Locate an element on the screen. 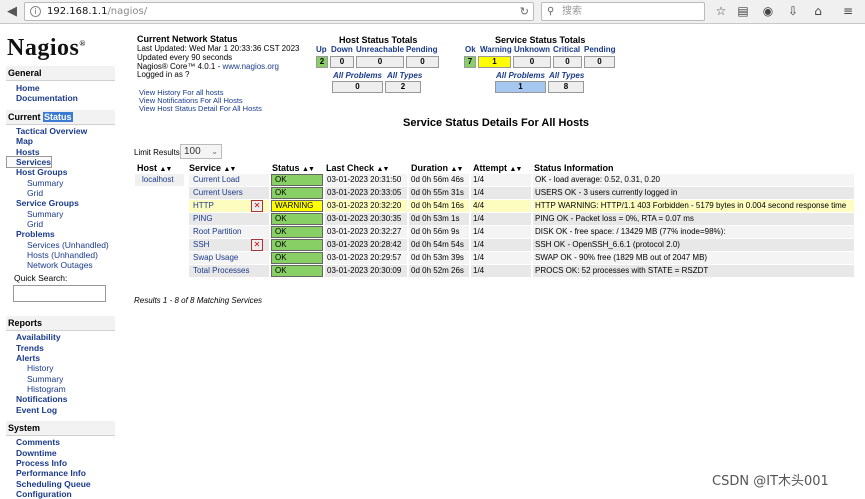 Image resolution: width=865 pixels, height=499 pixels. duration: 0d 0h 53m 1s is located at coordinates (439, 219).